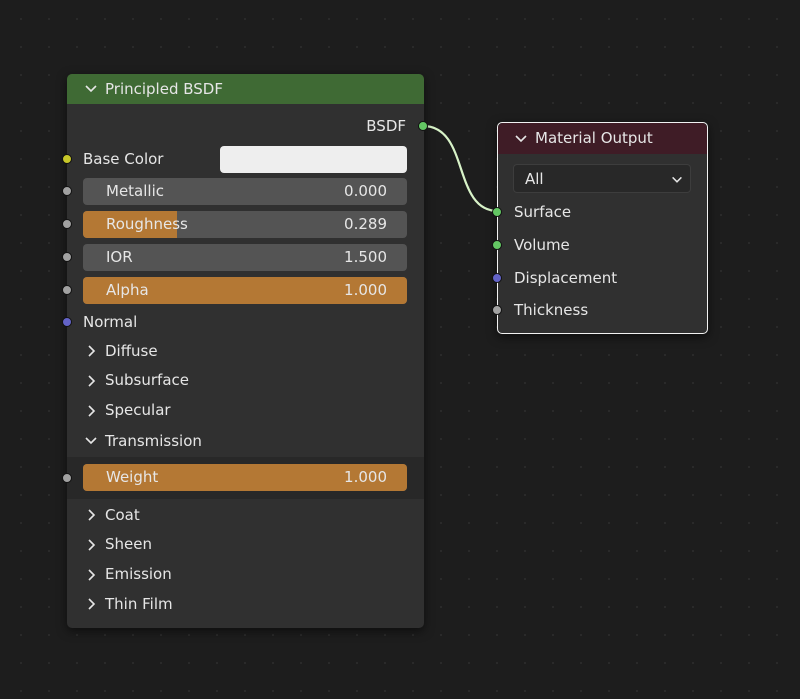 This screenshot has width=800, height=699. What do you see at coordinates (67, 159) in the screenshot?
I see `base-color-socket` at bounding box center [67, 159].